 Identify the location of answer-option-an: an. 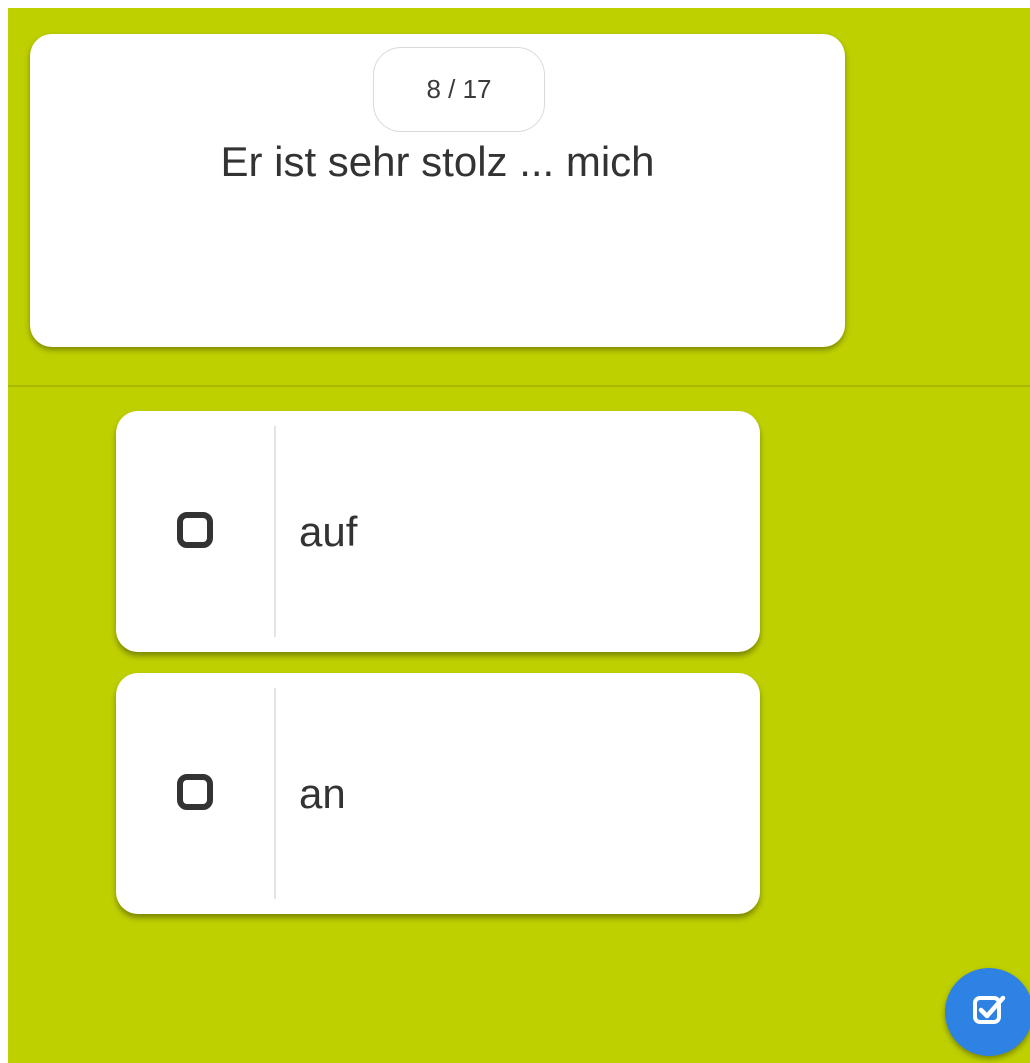
(438, 793).